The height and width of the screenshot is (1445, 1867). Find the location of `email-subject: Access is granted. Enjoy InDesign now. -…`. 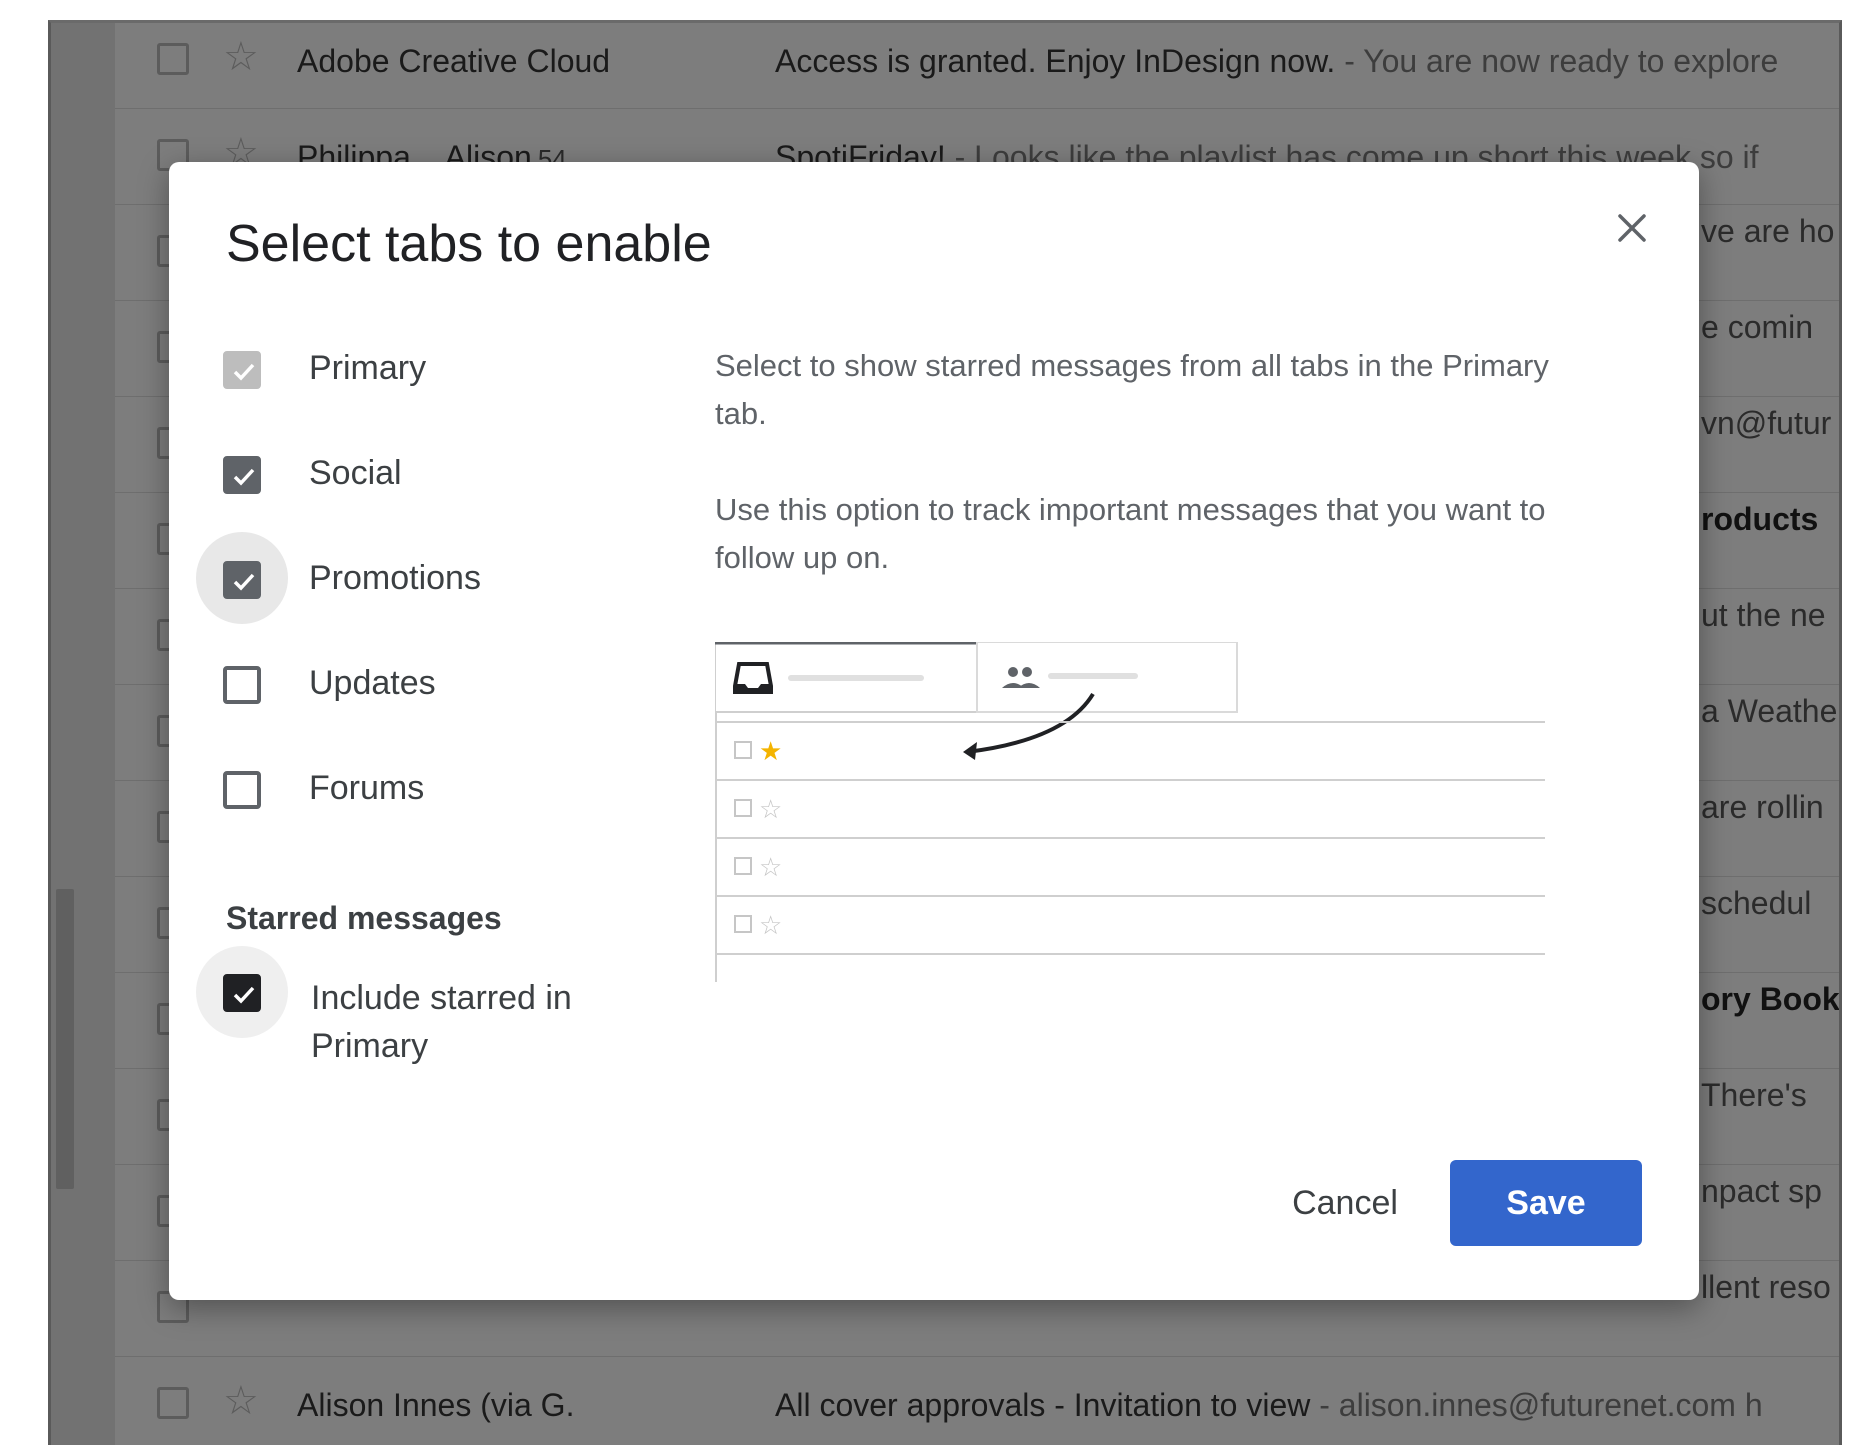

email-subject: Access is granted. Enjoy InDesign now. -… is located at coordinates (1277, 61).